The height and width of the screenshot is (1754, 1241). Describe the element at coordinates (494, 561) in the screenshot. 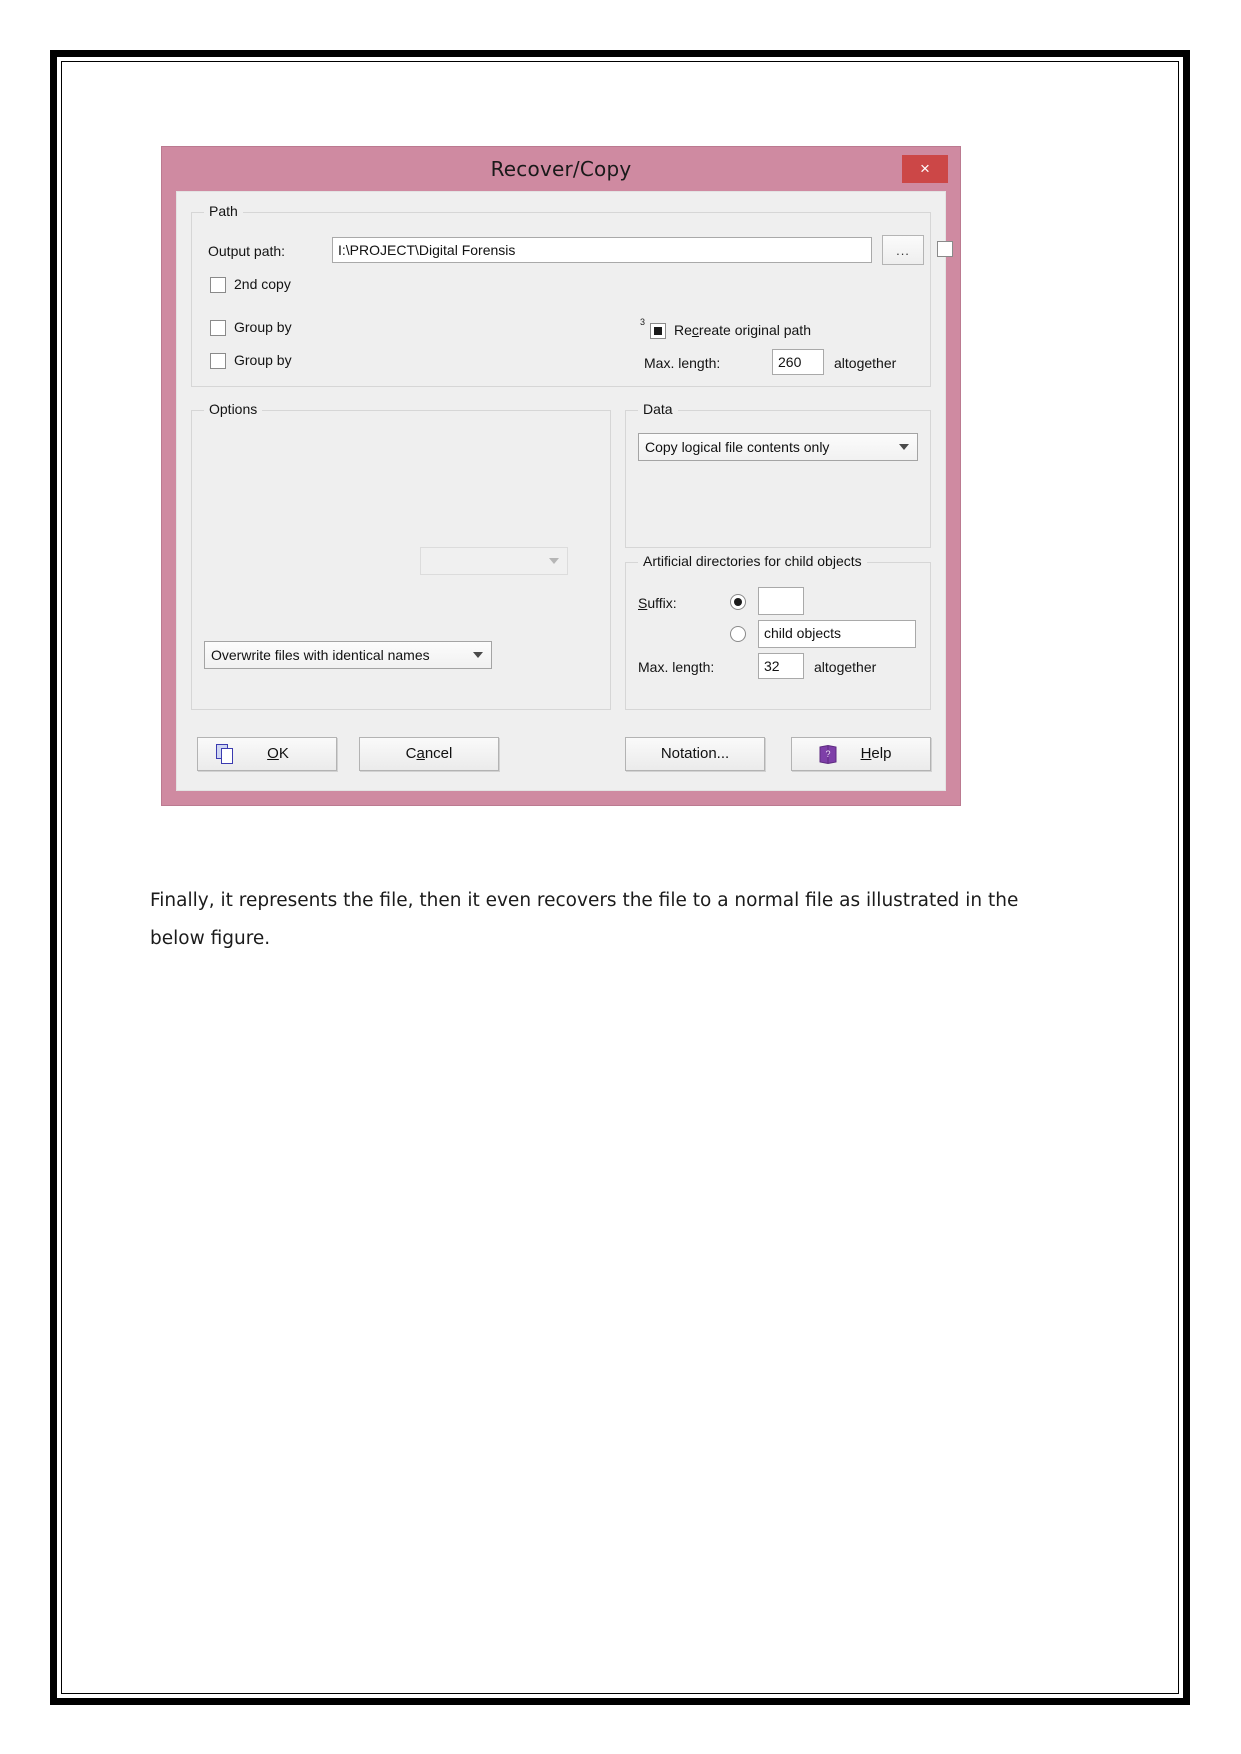

I see `options-empty-dropdown` at that location.